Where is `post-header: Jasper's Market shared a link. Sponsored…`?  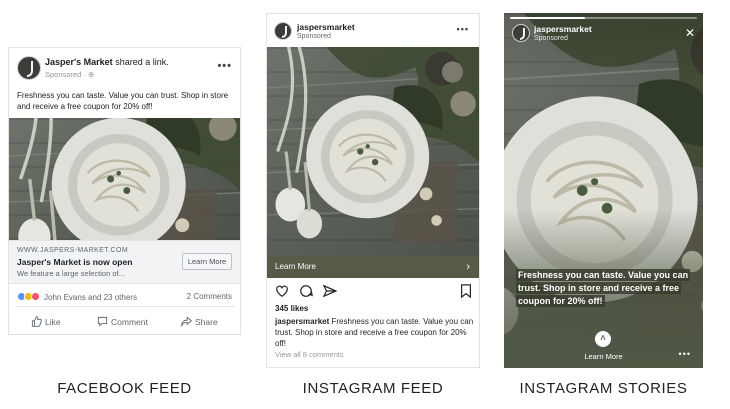
post-header: Jasper's Market shared a link. Sponsored… is located at coordinates (124, 68).